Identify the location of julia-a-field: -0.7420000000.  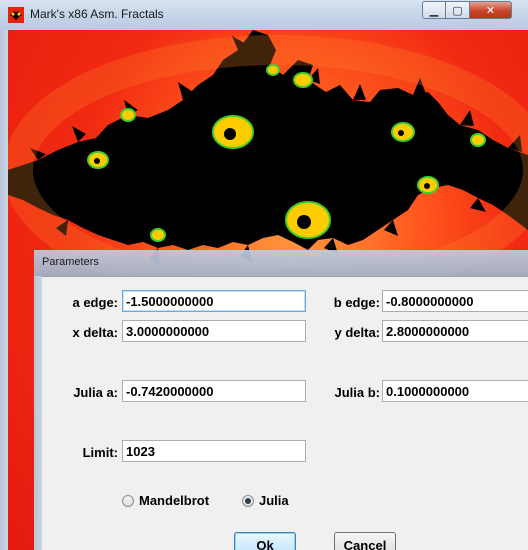
(214, 391).